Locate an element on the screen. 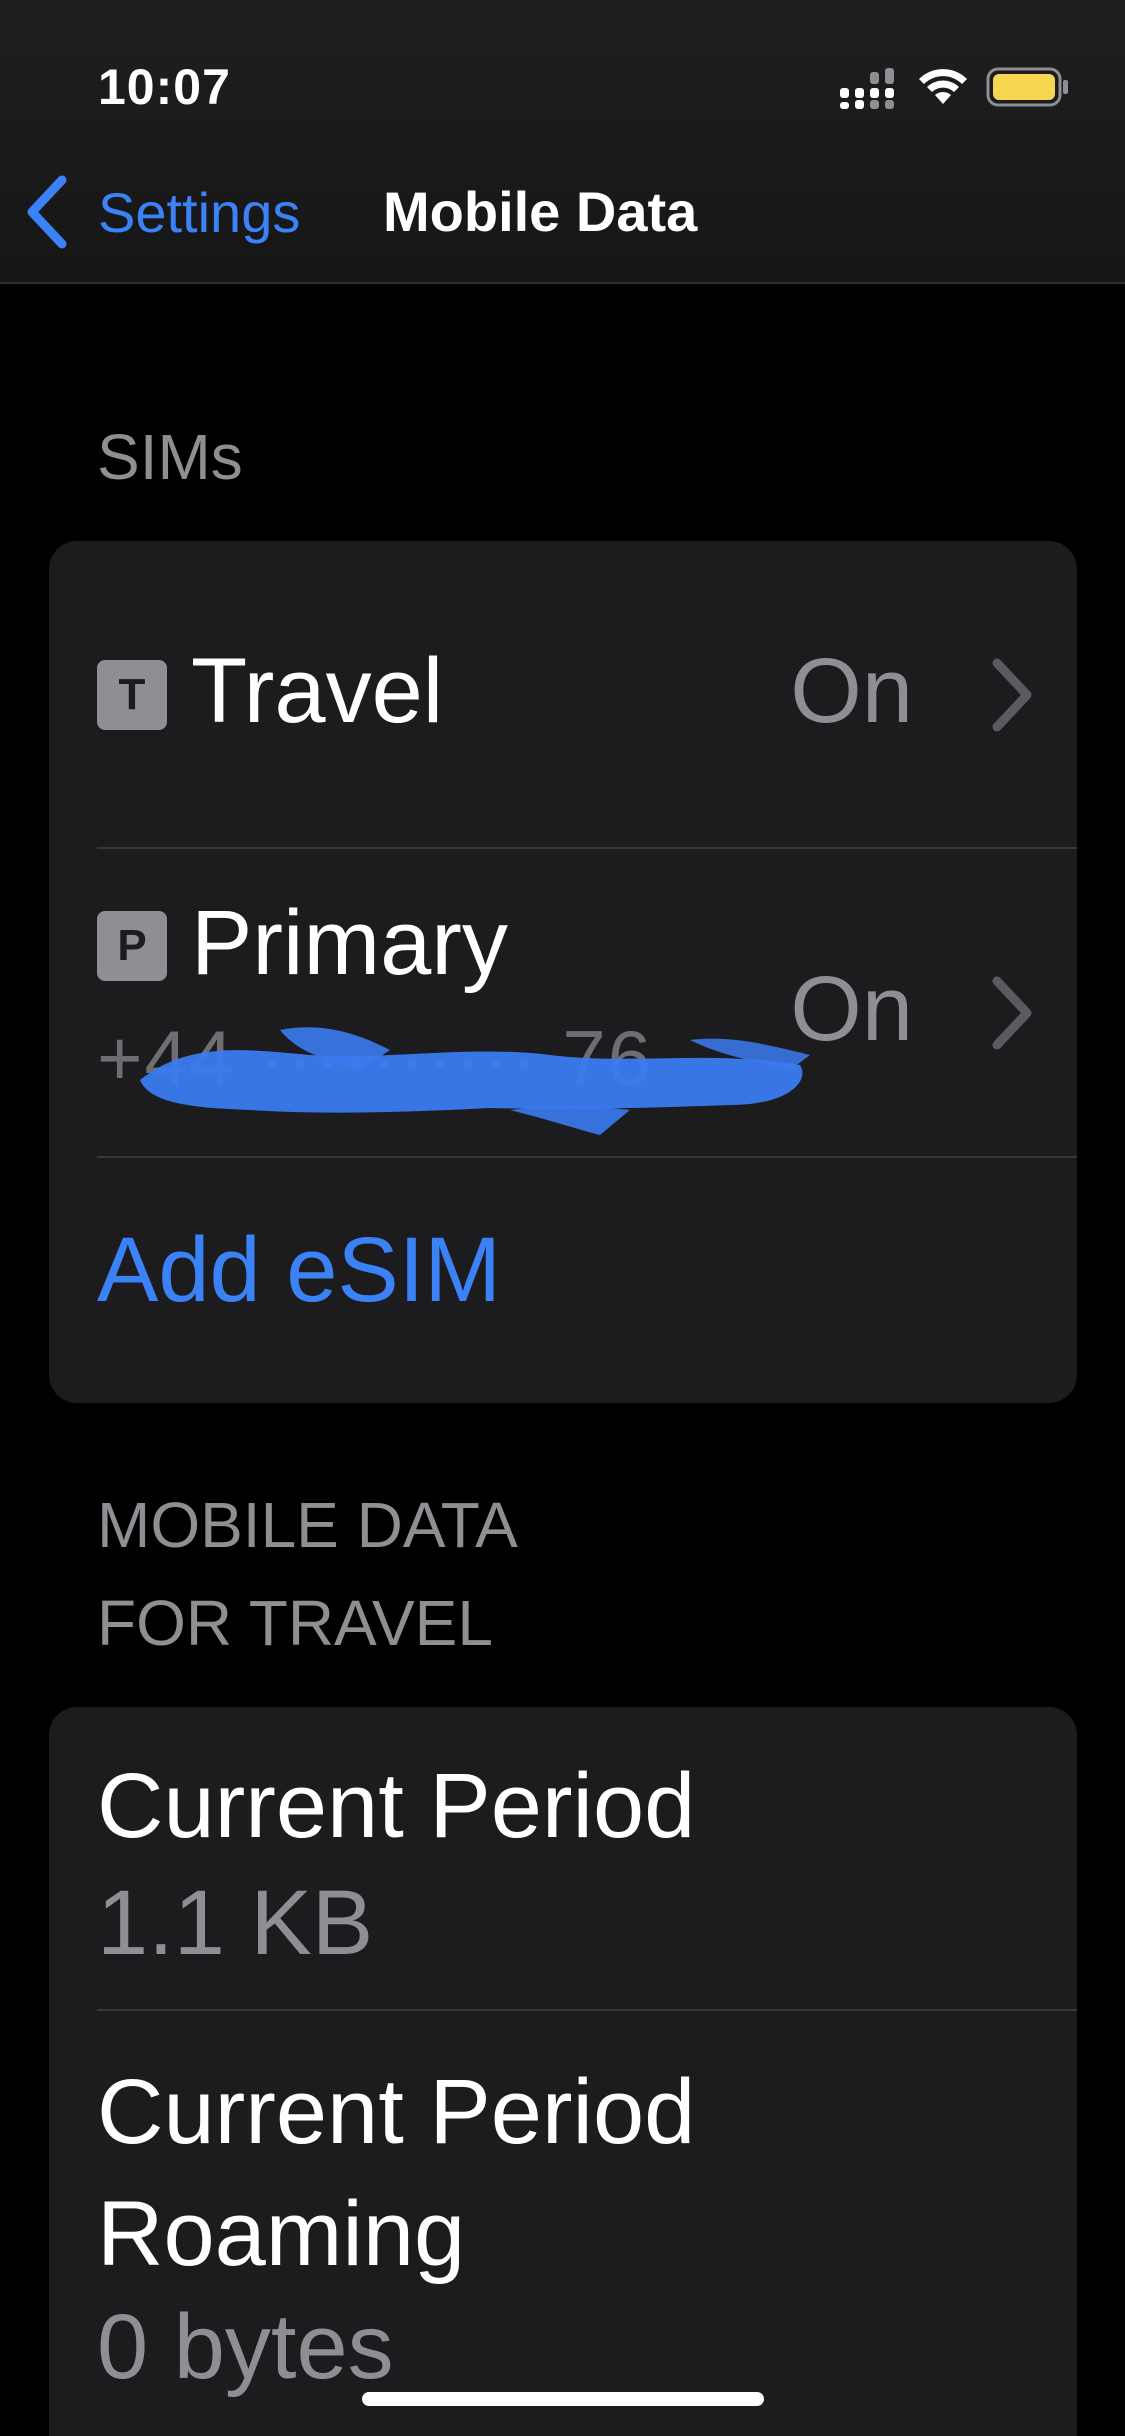 The image size is (1125, 2436). current-period-row: Current Period 1.1 KB is located at coordinates (563, 1858).